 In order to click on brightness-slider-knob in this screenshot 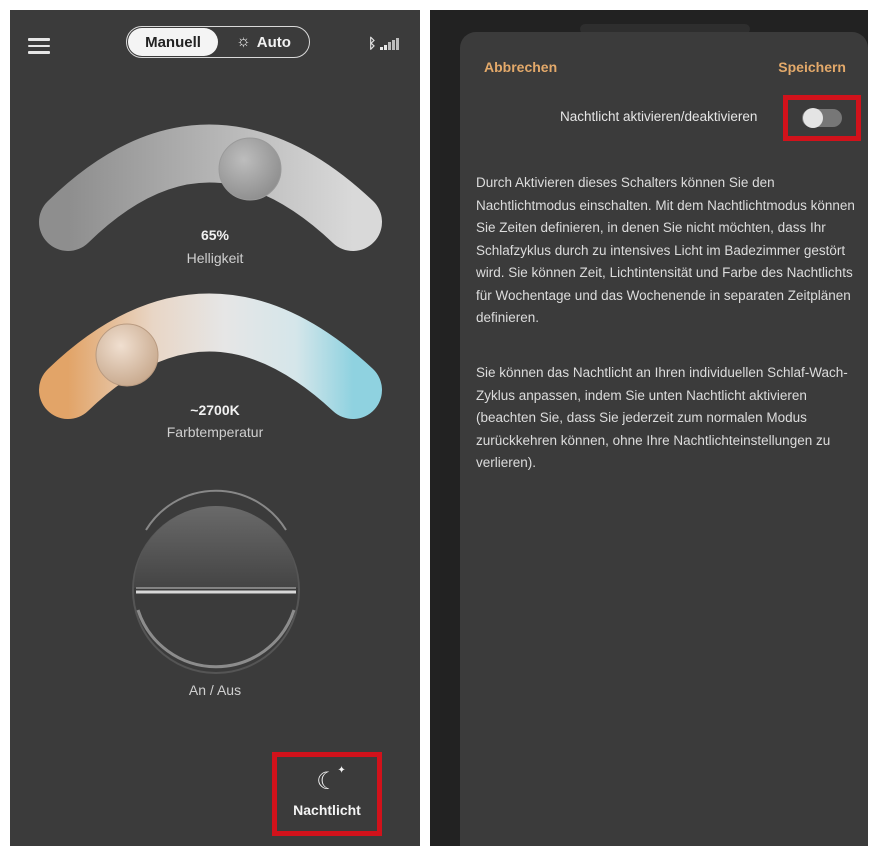, I will do `click(250, 169)`.